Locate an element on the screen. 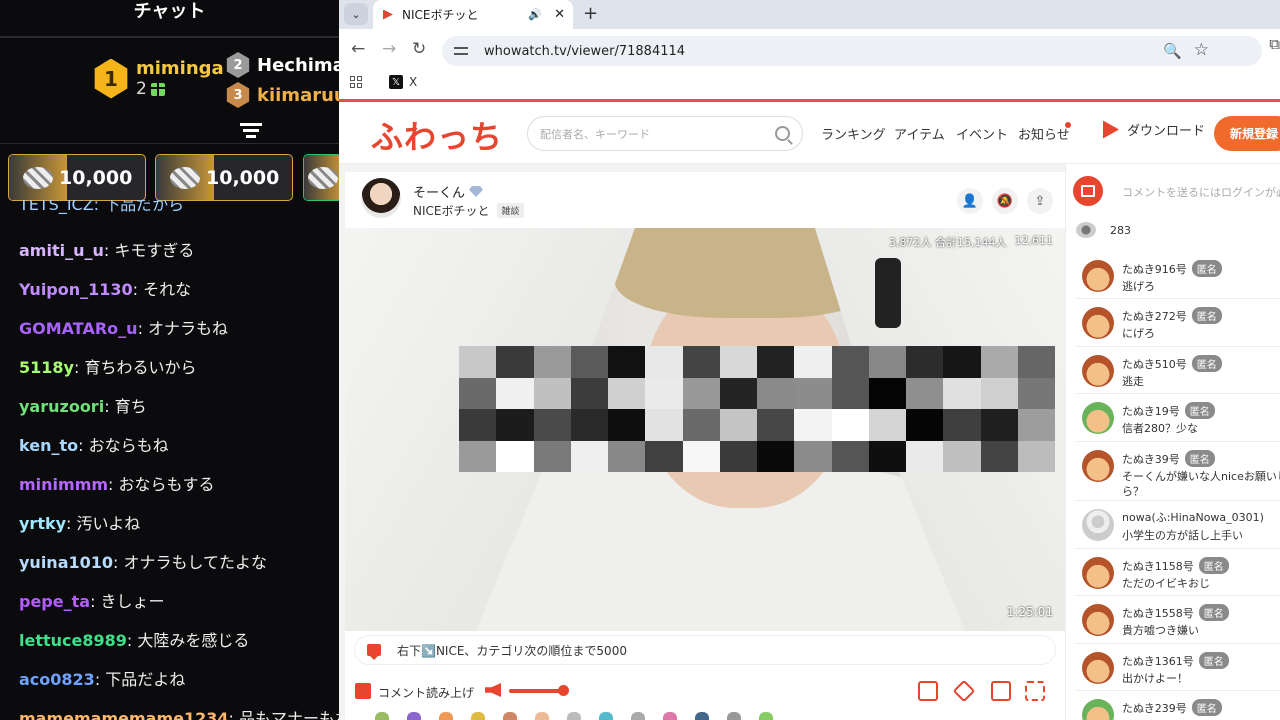  follow-user-icon: 👤 is located at coordinates (970, 201).